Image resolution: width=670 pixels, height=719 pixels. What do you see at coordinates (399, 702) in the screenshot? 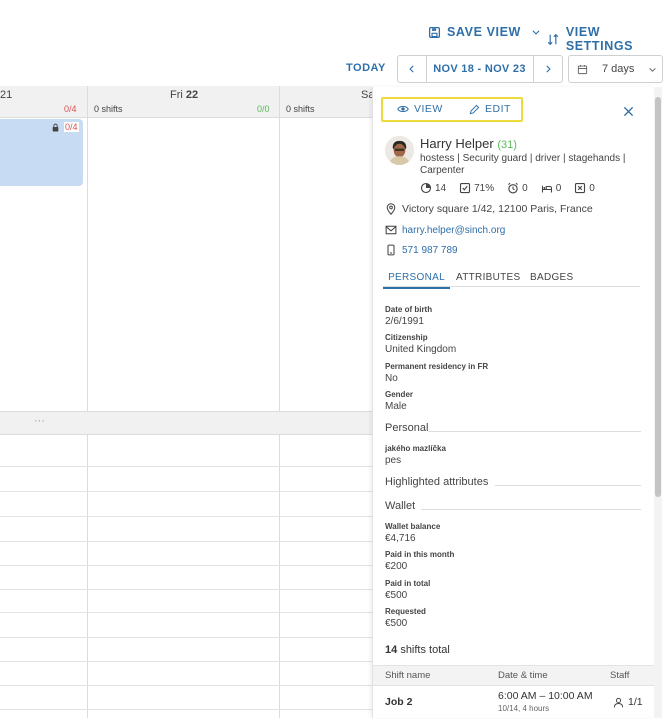
I see `shift-name: Job 2` at bounding box center [399, 702].